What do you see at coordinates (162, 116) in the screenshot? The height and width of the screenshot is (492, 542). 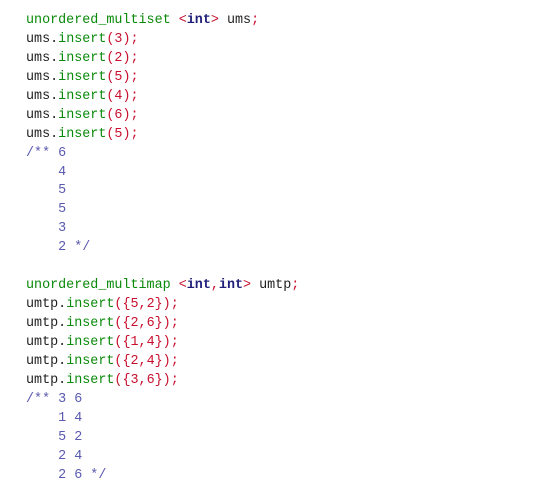 I see `multiset-insert-line: ums.insert(6);` at bounding box center [162, 116].